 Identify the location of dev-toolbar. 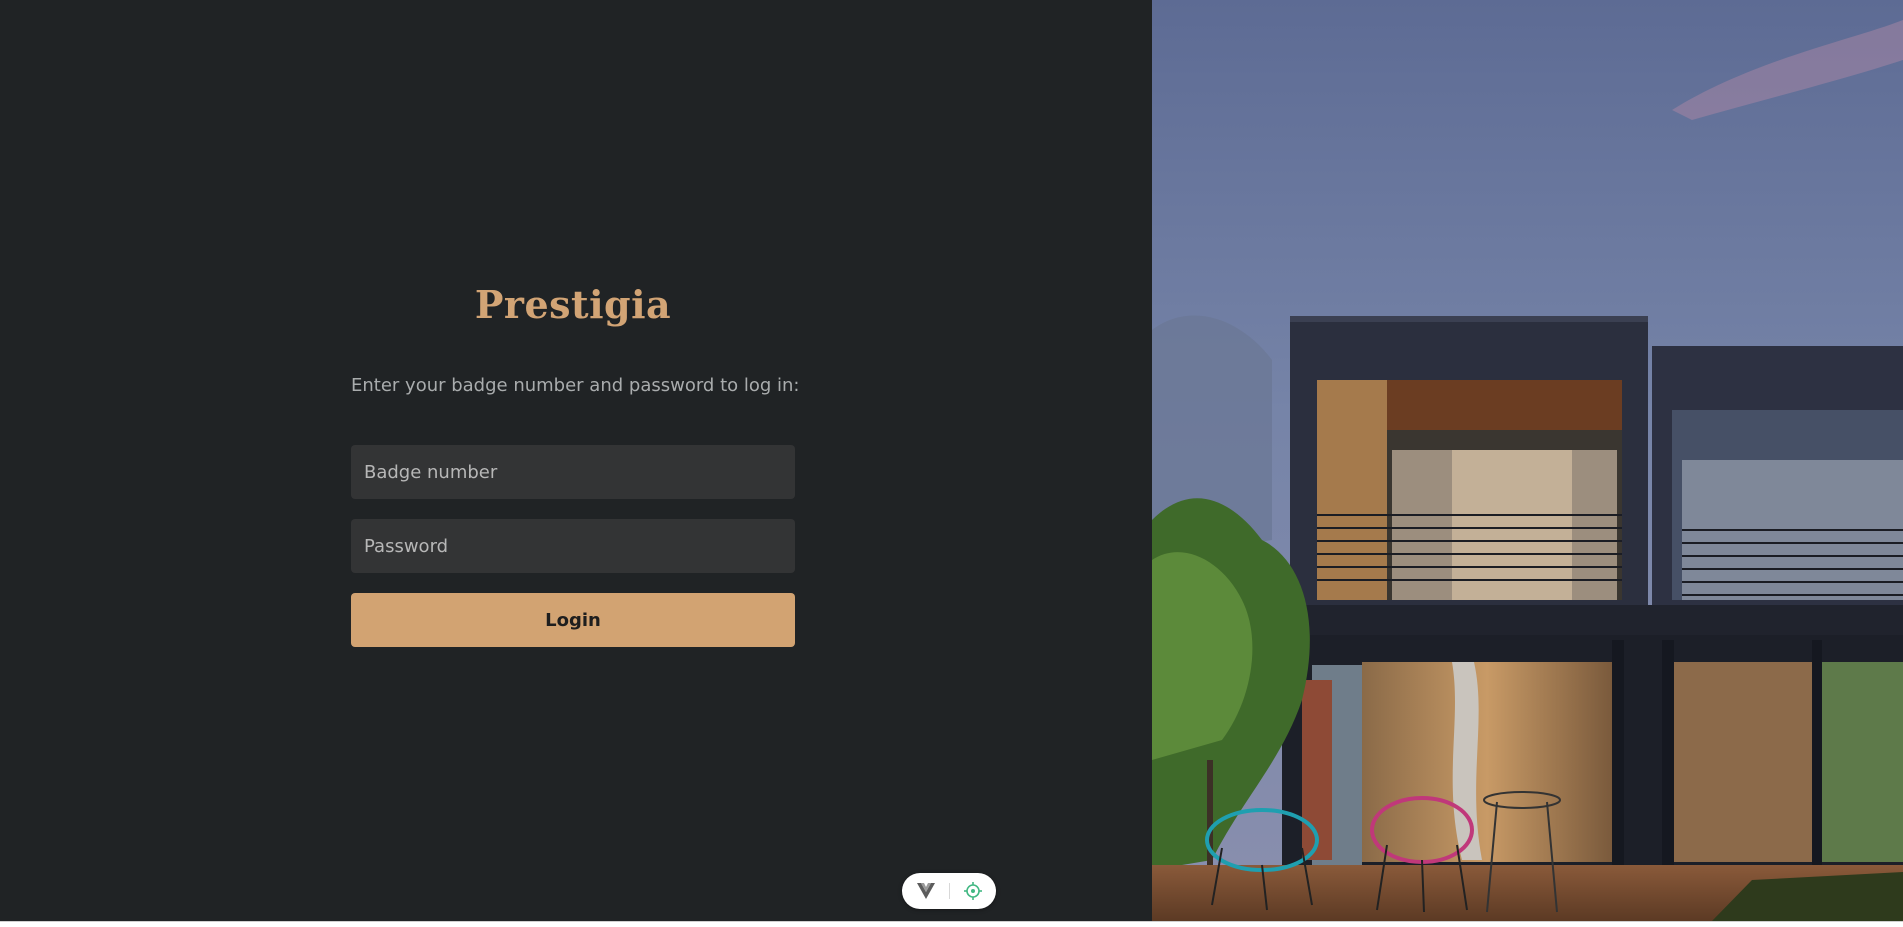
(949, 891).